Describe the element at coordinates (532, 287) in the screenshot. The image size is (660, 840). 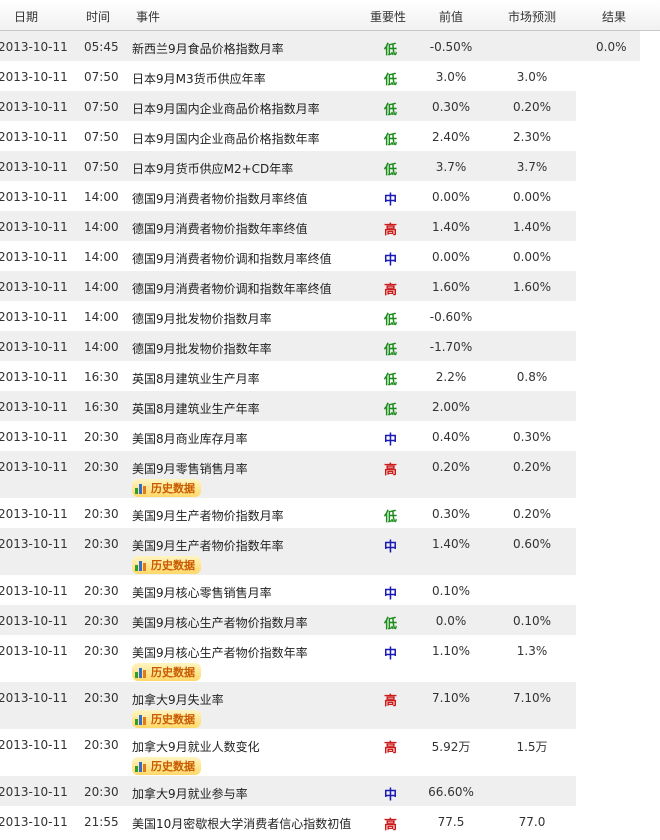
I see `row-forecast: 1.60%` at that location.